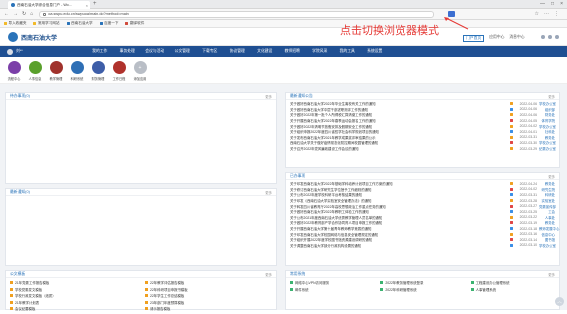 The width and height of the screenshot is (567, 314). What do you see at coordinates (73, 296) in the screenshot?
I see `grid-link: 学校行政发文模板（纸质）` at bounding box center [73, 296].